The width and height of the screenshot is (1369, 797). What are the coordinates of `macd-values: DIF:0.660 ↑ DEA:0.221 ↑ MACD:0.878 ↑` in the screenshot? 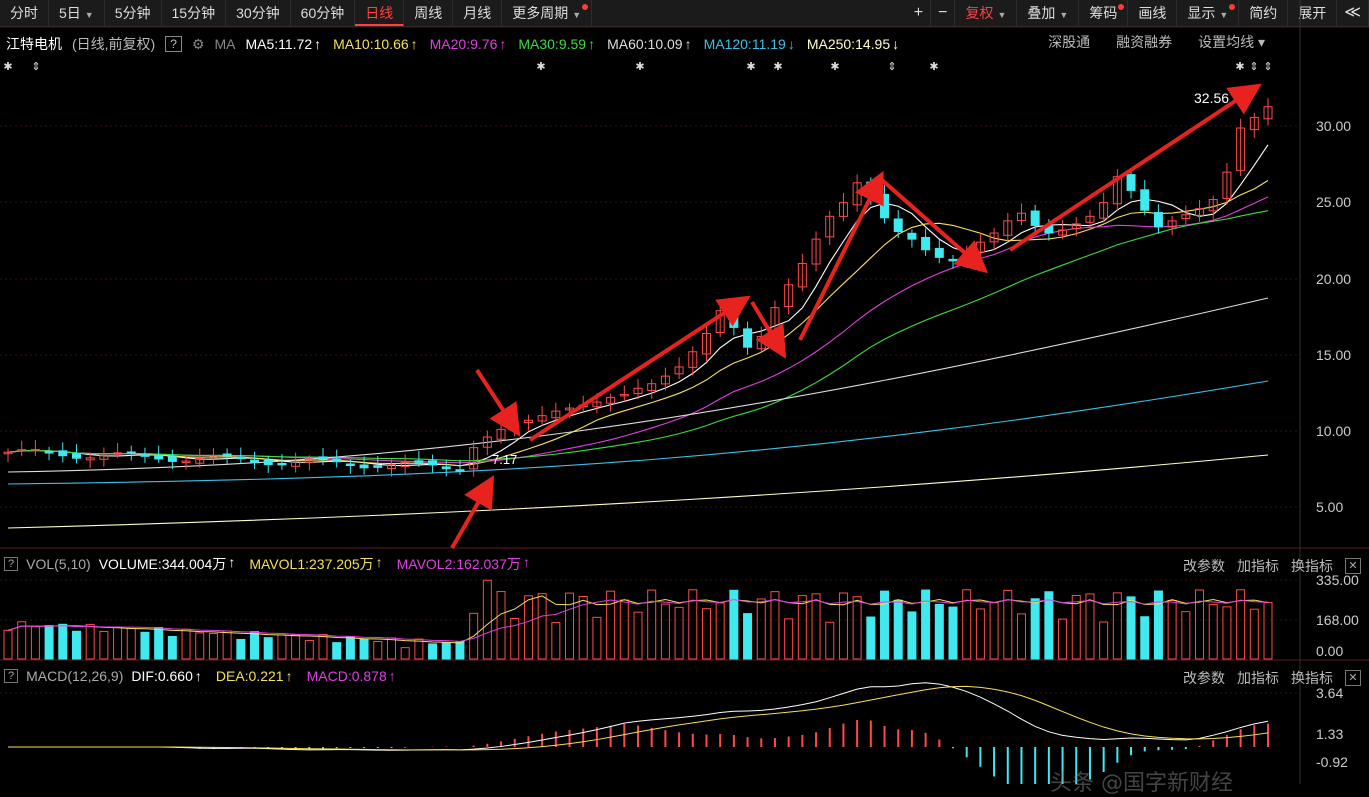 It's located at (270, 676).